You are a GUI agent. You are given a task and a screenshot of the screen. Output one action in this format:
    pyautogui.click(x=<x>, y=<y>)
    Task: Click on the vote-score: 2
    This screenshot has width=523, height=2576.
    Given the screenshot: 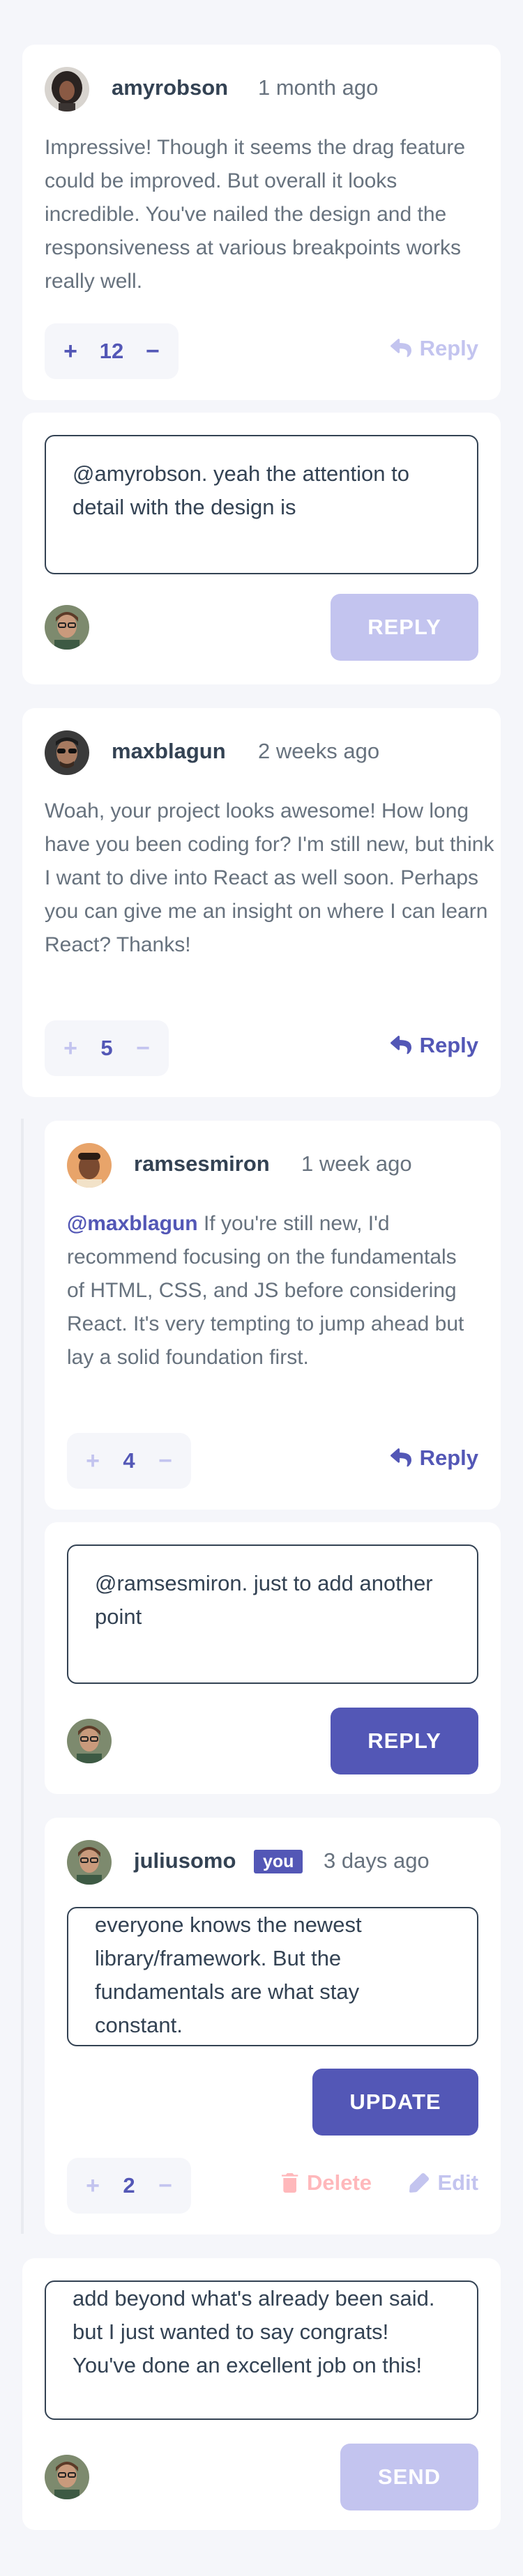 What is the action you would take?
    pyautogui.click(x=129, y=2185)
    